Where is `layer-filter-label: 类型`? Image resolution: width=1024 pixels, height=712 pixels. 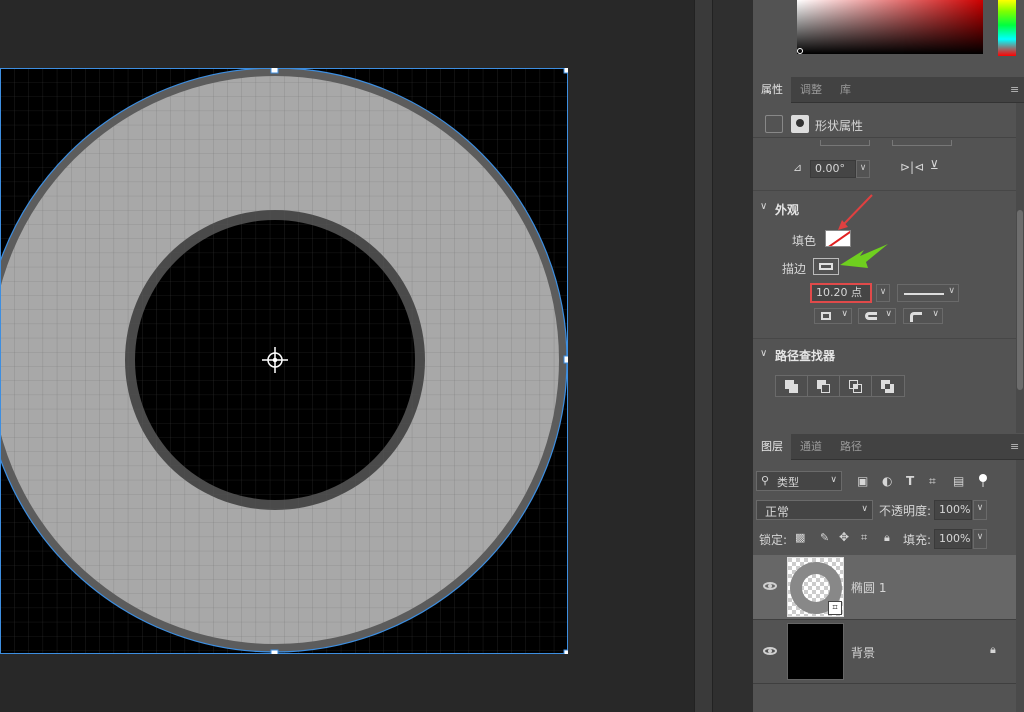
layer-filter-label: 类型 is located at coordinates (788, 482).